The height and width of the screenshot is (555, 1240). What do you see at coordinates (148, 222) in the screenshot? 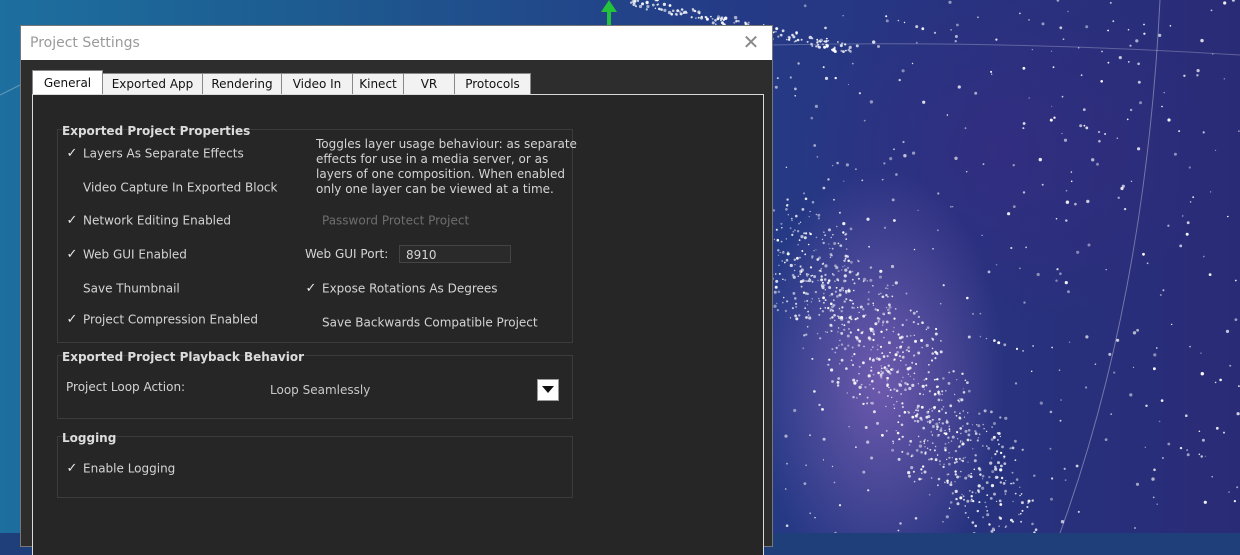
I see `network-editing-enabled-option: ✓ Network Editing Enabled` at bounding box center [148, 222].